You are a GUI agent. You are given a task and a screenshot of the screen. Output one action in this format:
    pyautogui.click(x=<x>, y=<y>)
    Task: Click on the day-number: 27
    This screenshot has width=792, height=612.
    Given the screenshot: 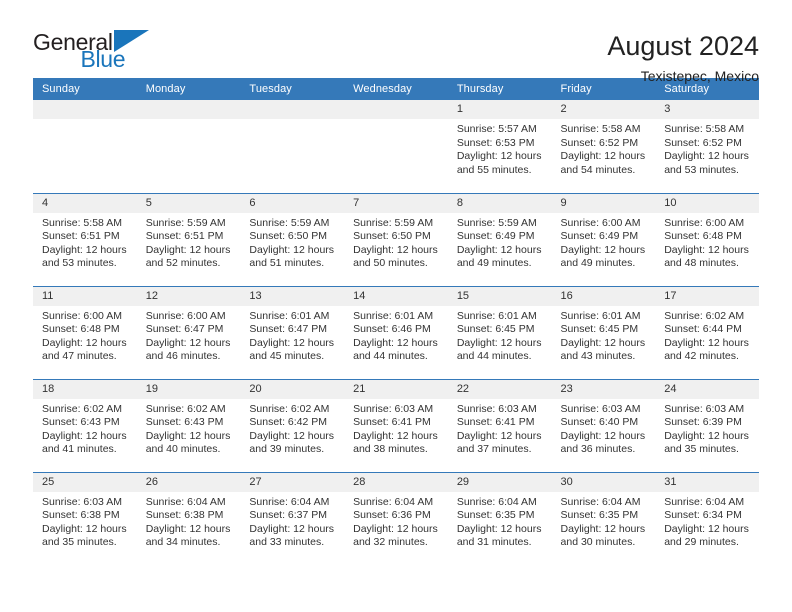 What is the action you would take?
    pyautogui.click(x=292, y=482)
    